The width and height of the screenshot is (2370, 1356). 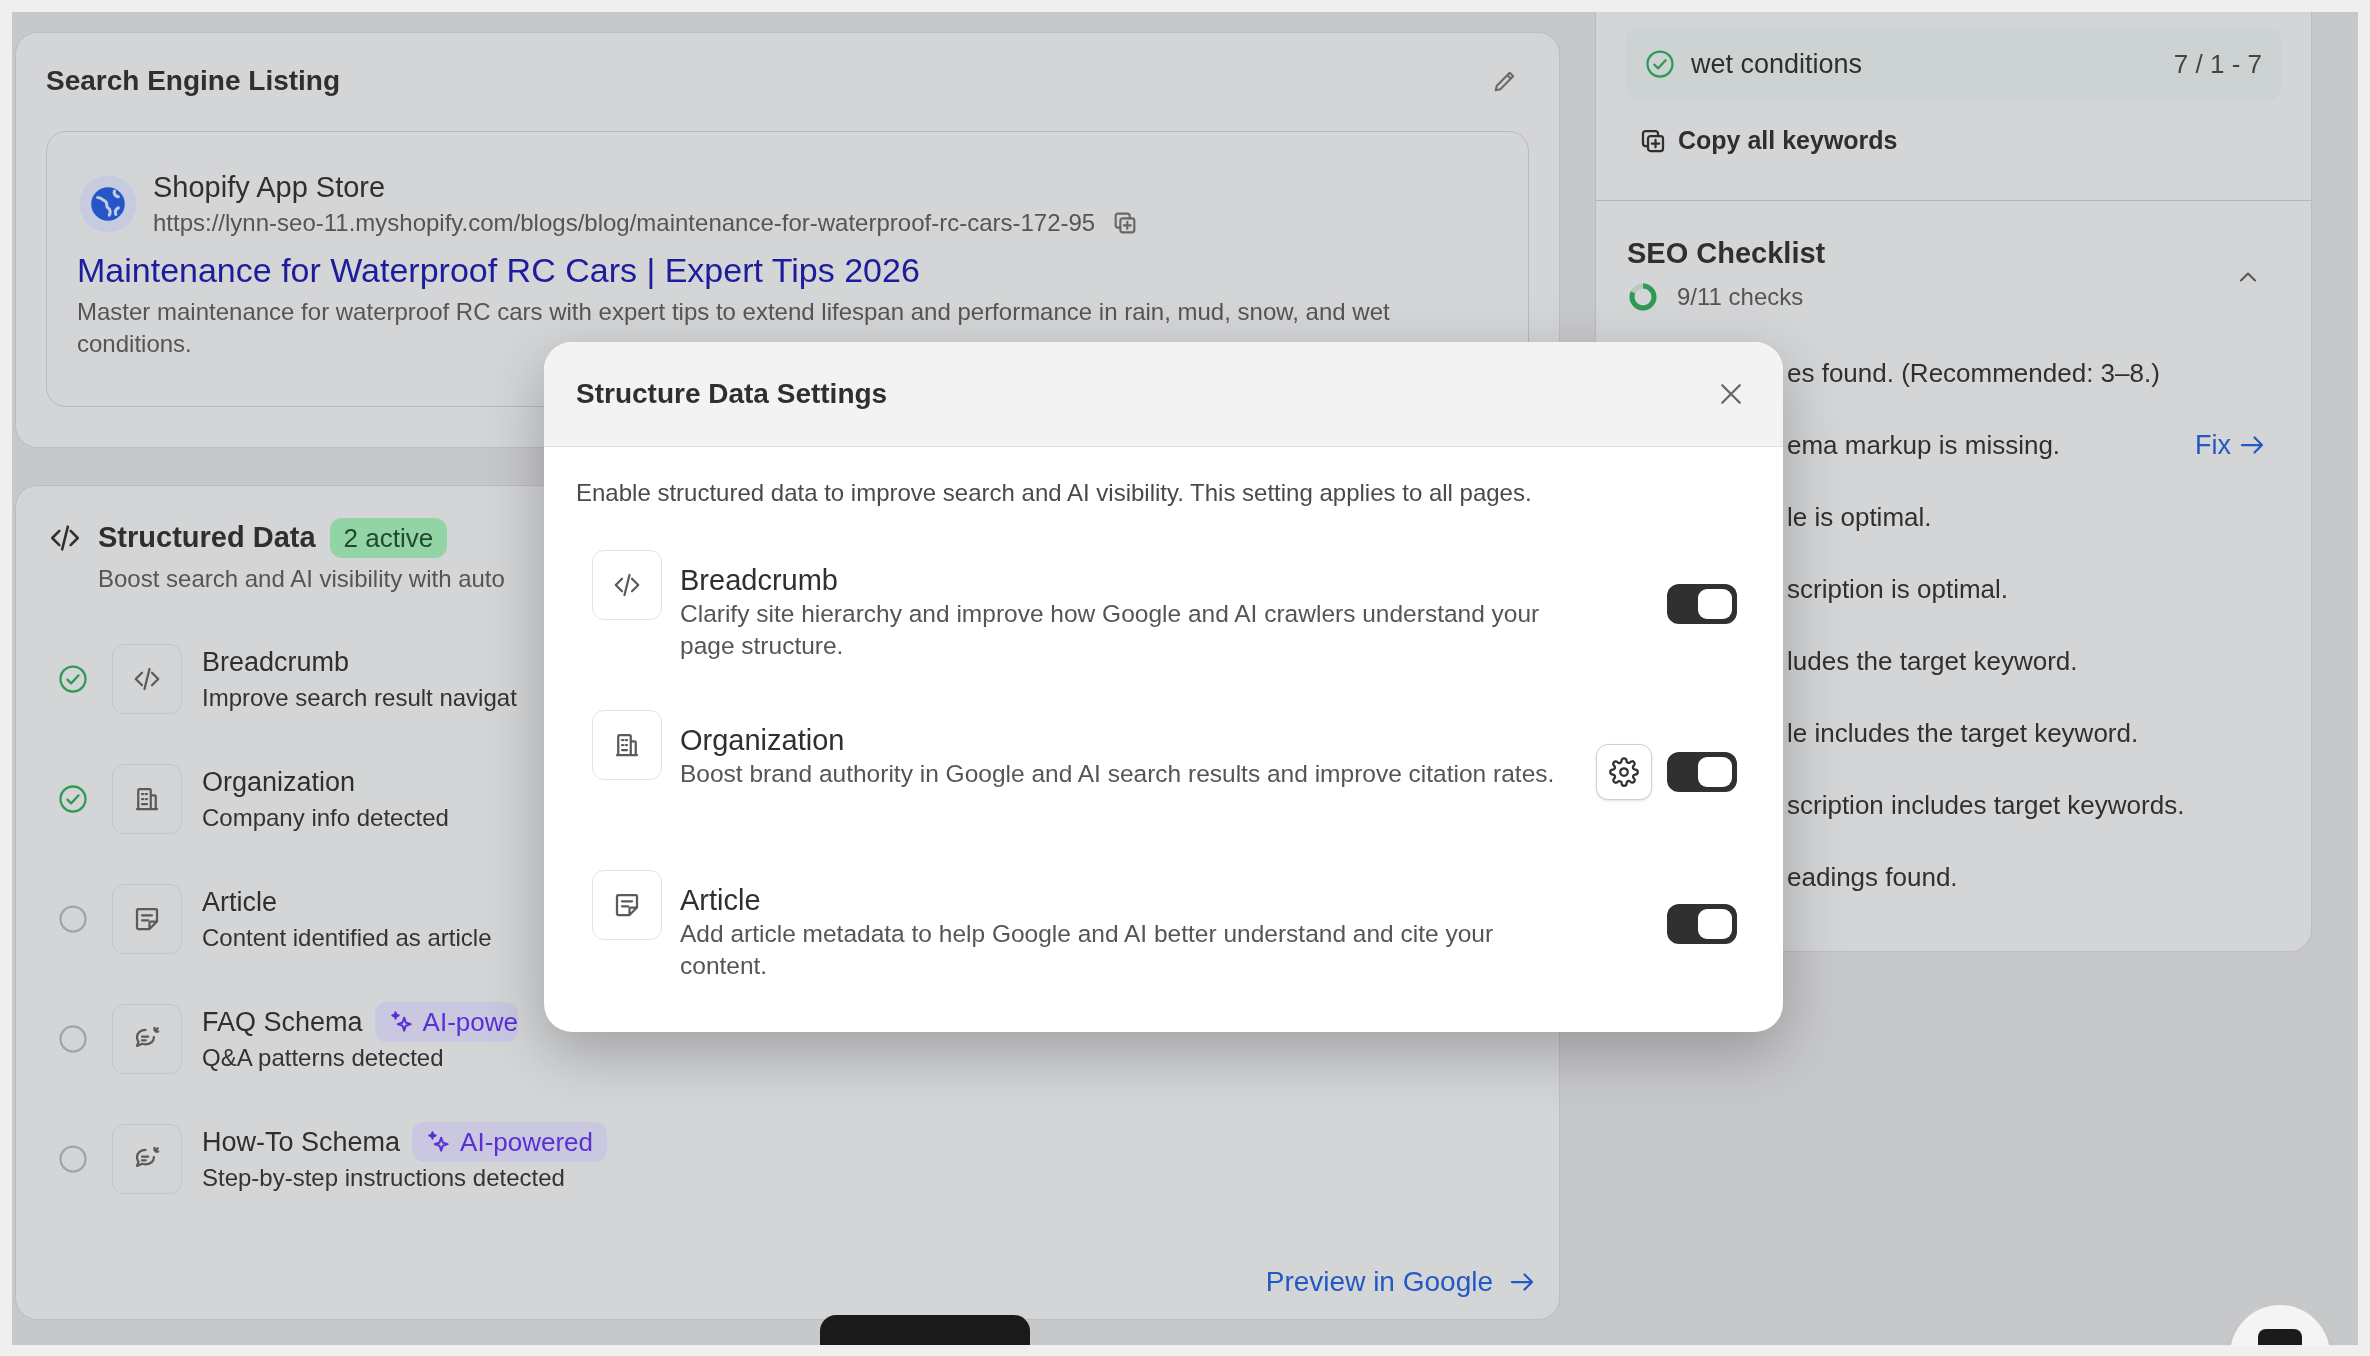 I want to click on setting-title: Article, so click(x=720, y=900).